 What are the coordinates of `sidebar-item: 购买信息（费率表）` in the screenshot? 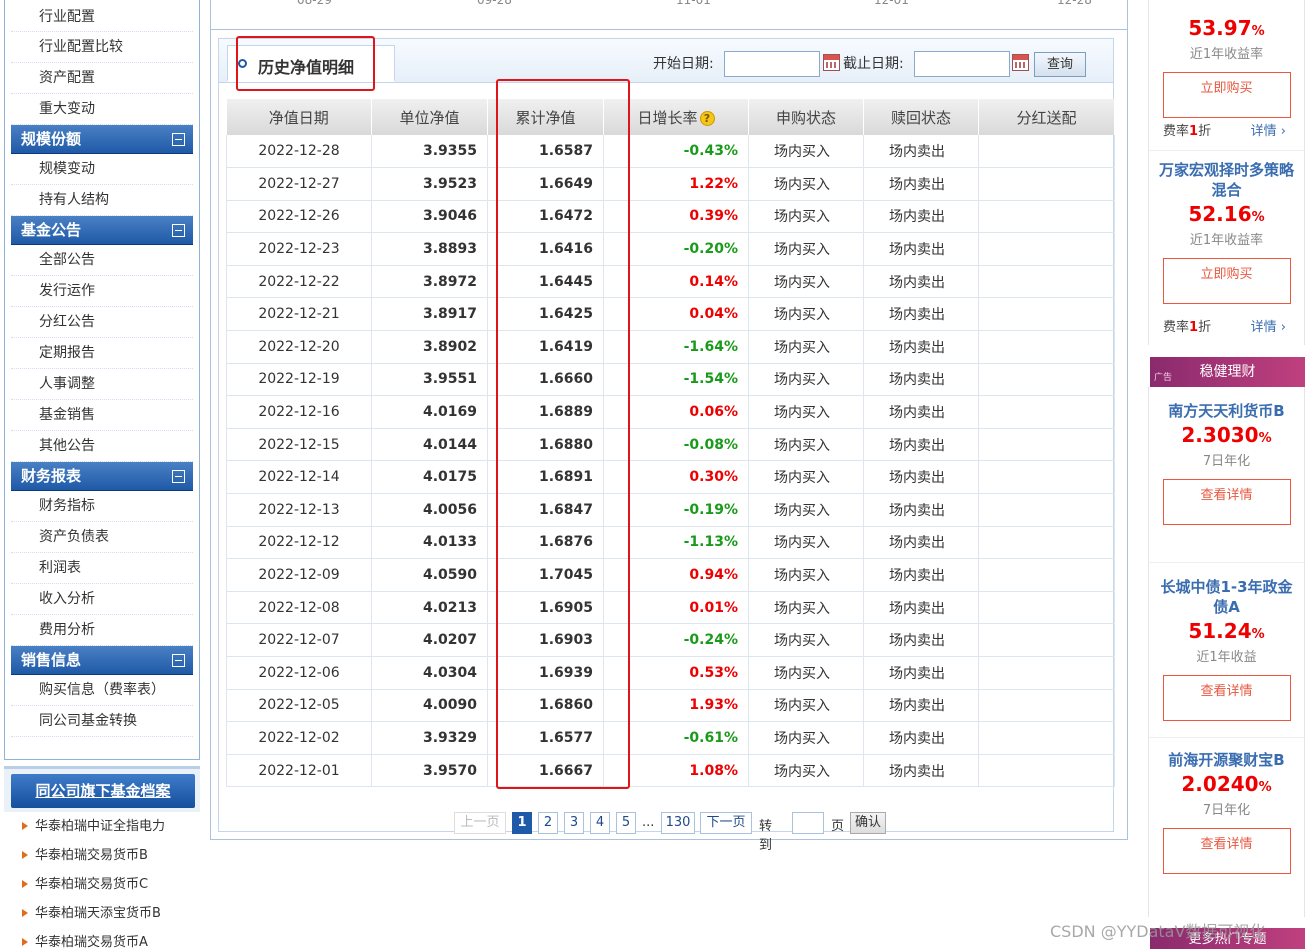 It's located at (102, 690).